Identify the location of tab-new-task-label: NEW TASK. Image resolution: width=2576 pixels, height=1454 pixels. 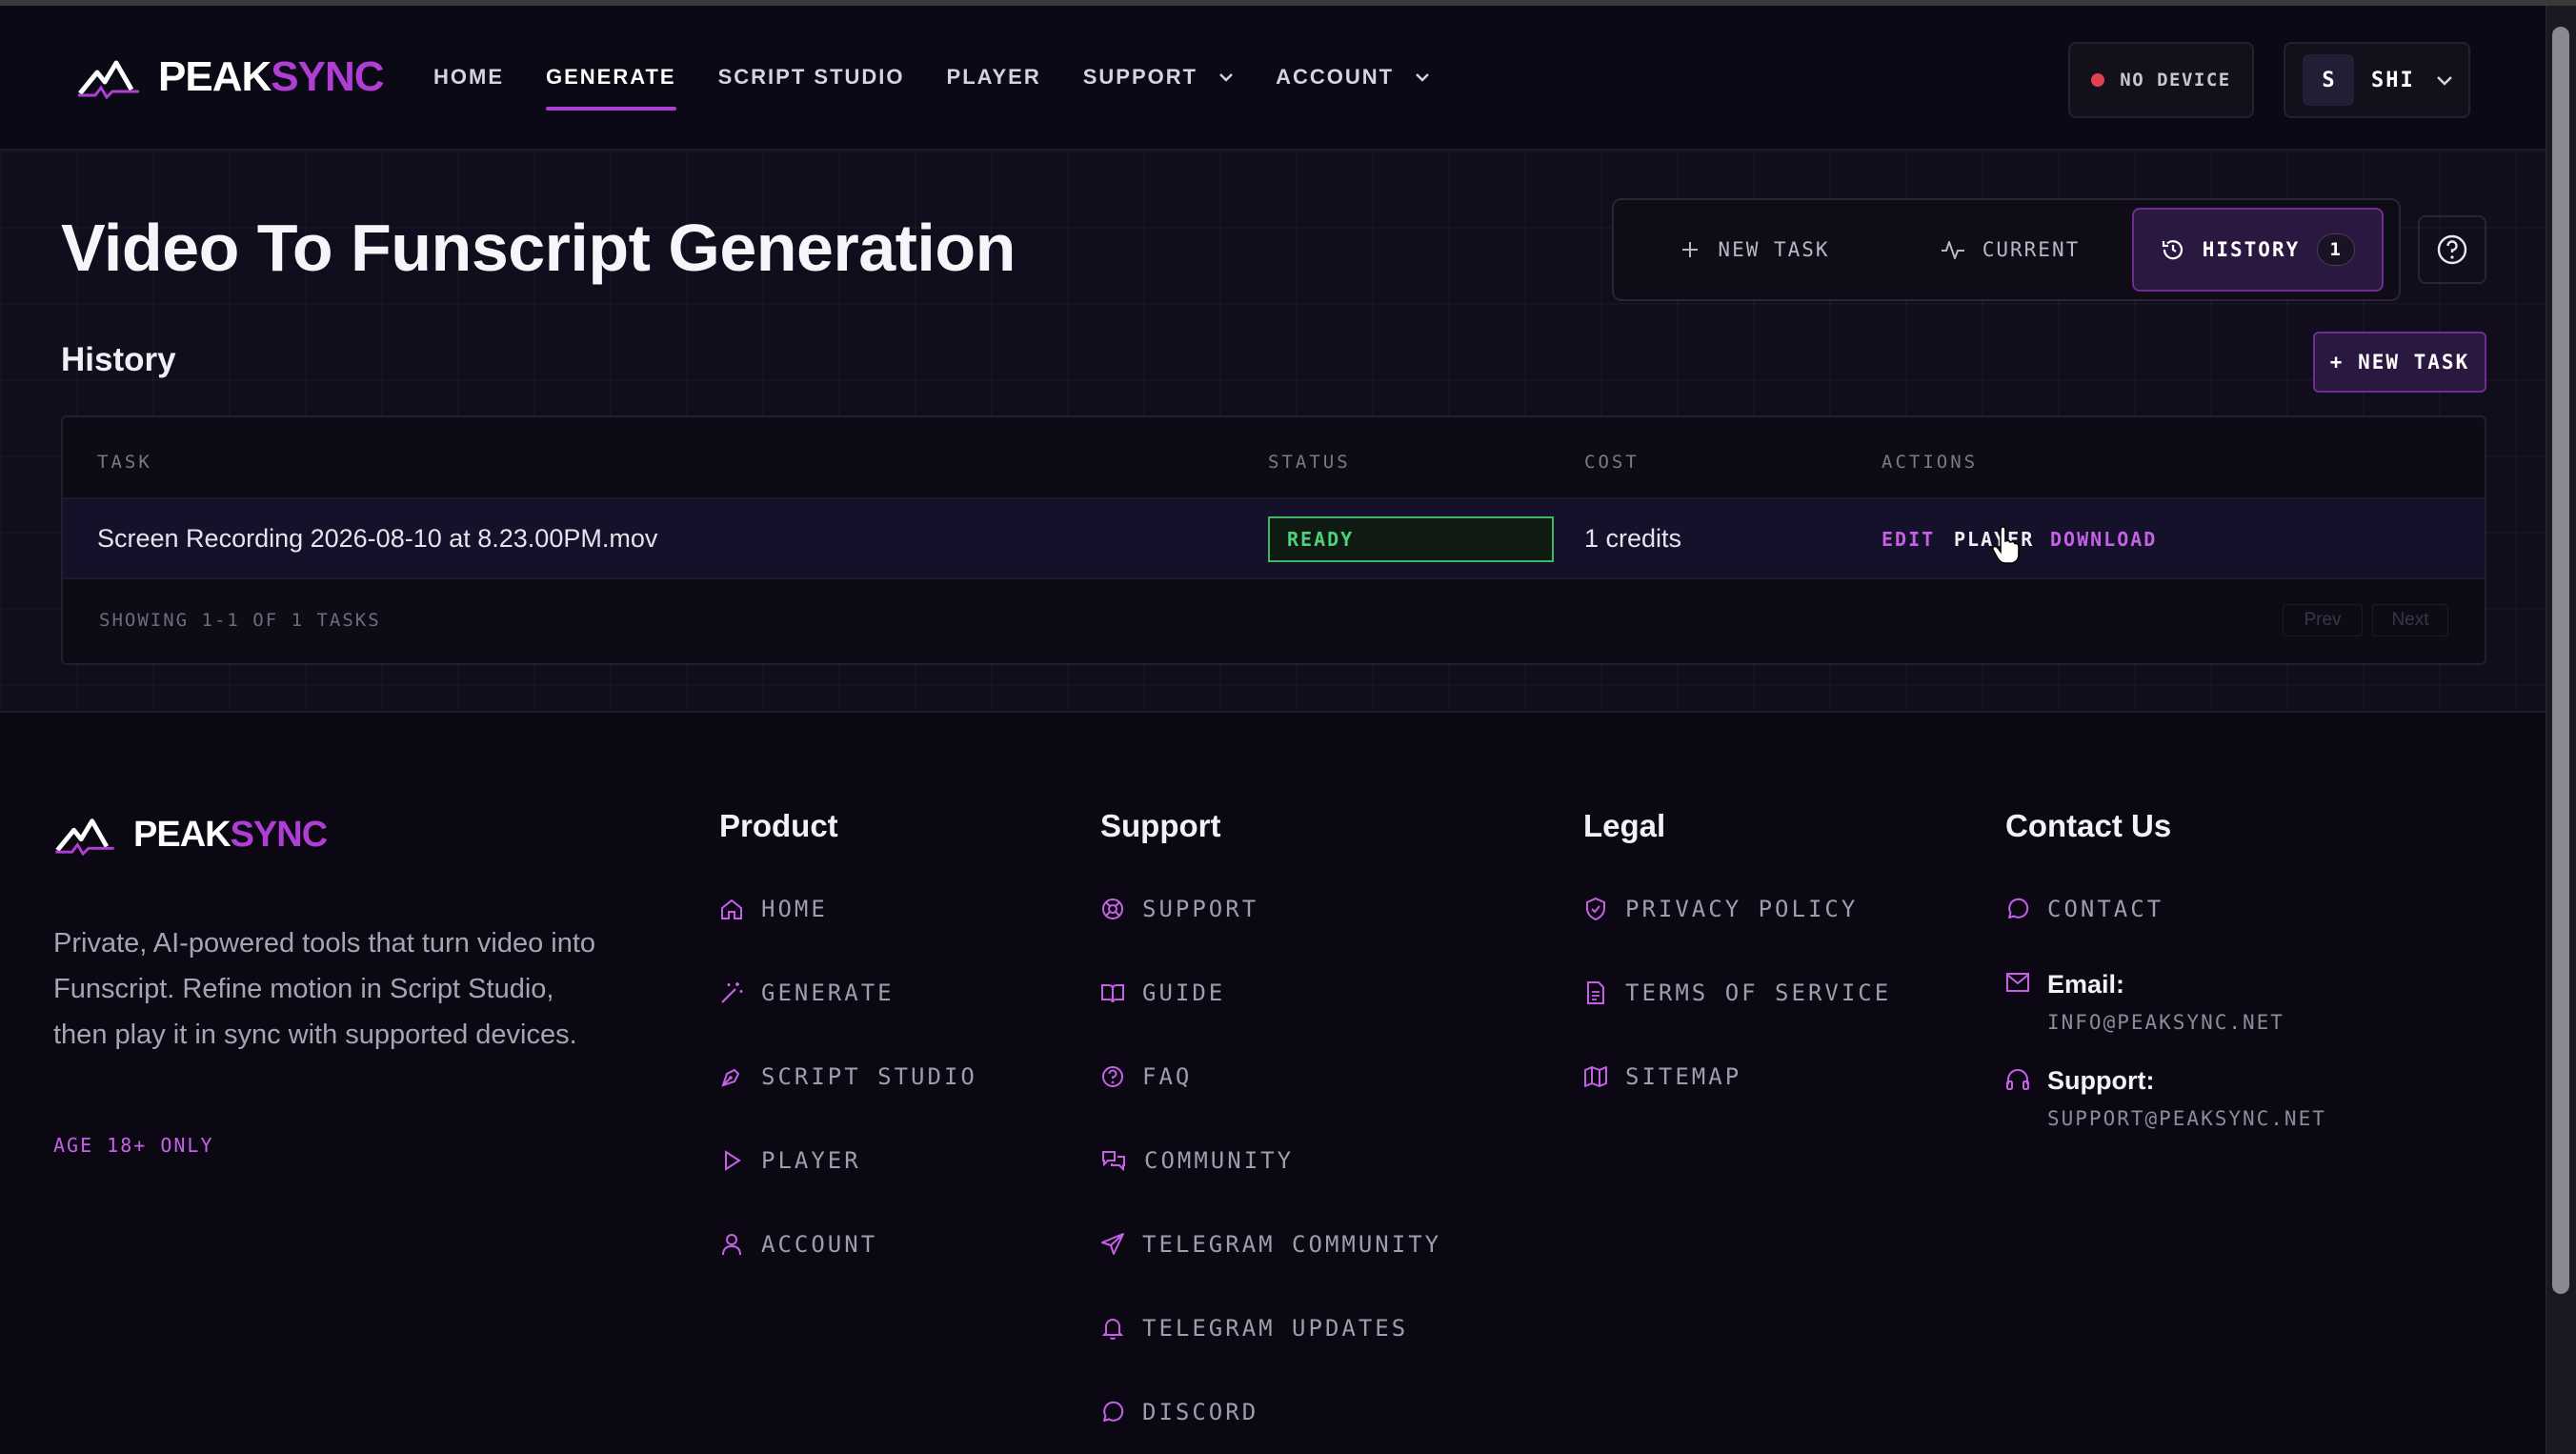
(1774, 249).